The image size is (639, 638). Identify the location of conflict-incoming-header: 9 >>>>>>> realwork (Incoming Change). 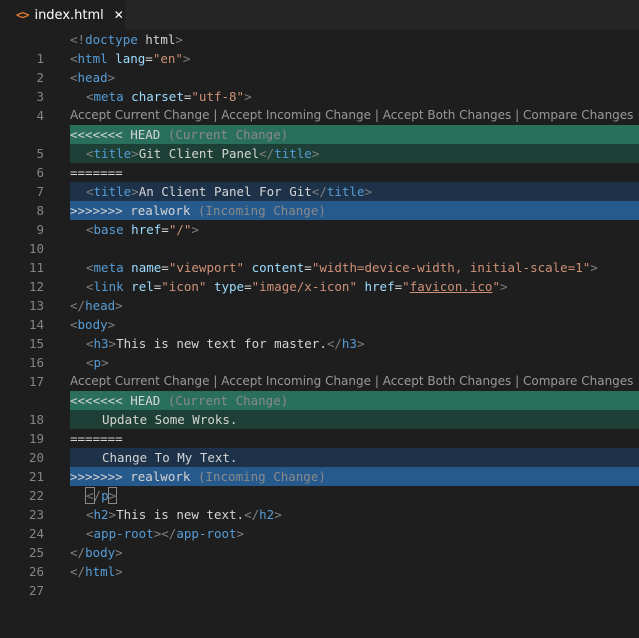
(319, 219).